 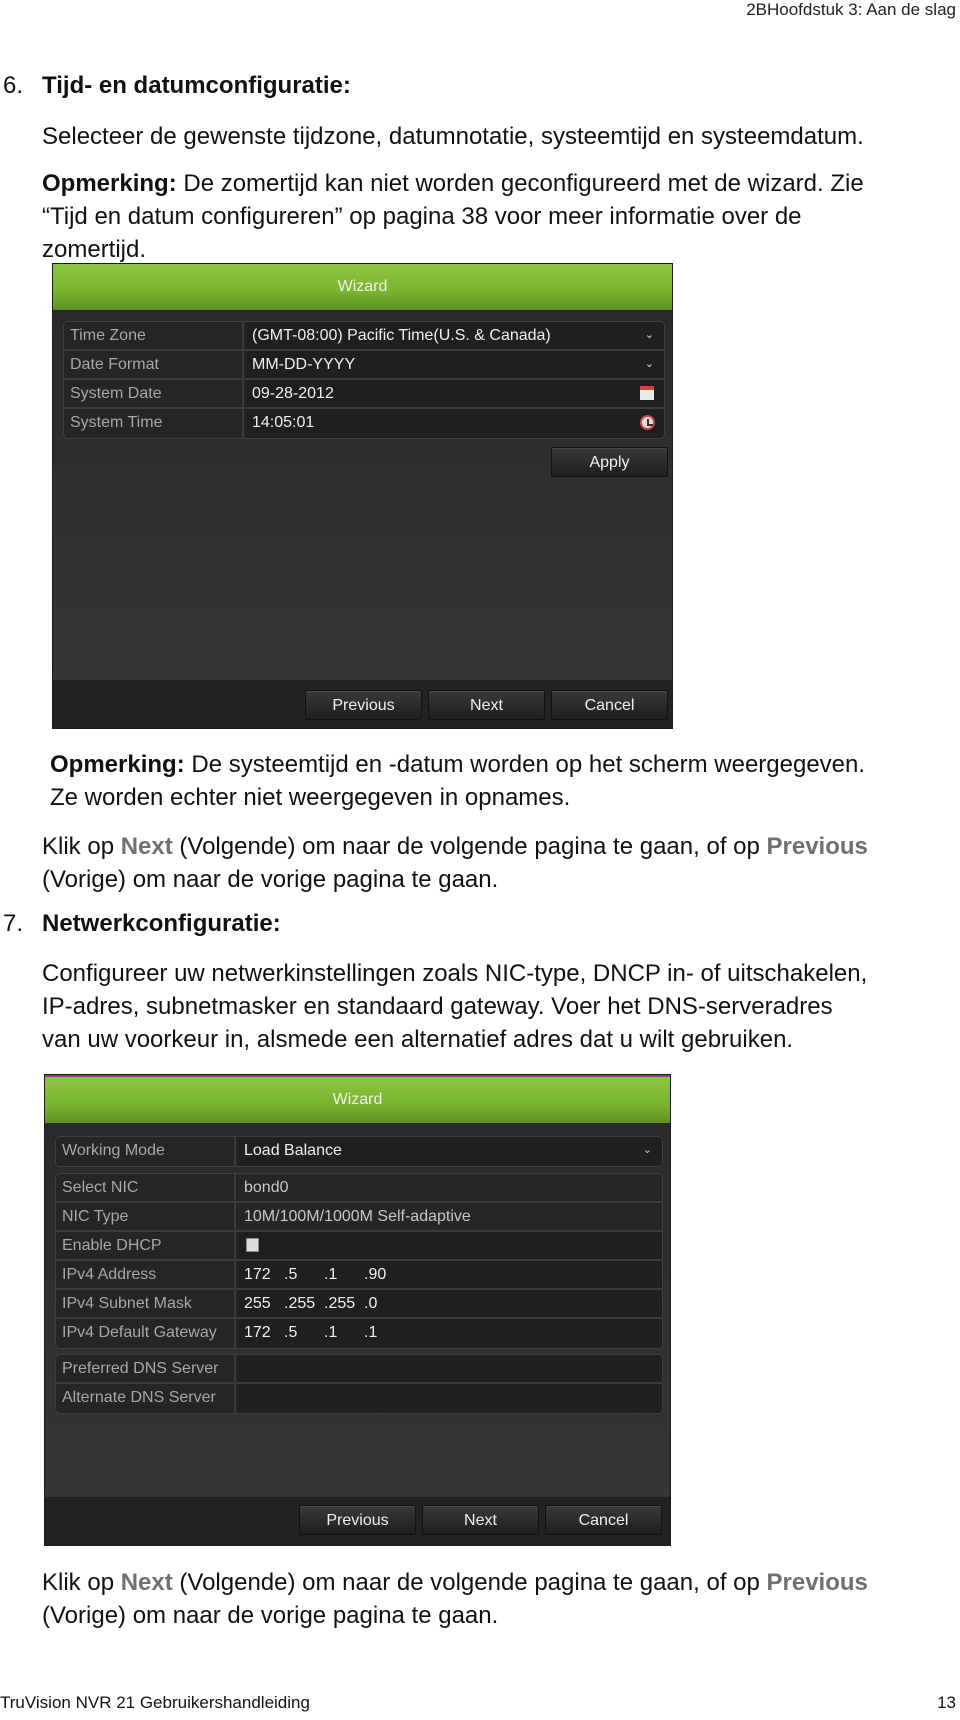 I want to click on ip-octet: .90, so click(x=384, y=1274).